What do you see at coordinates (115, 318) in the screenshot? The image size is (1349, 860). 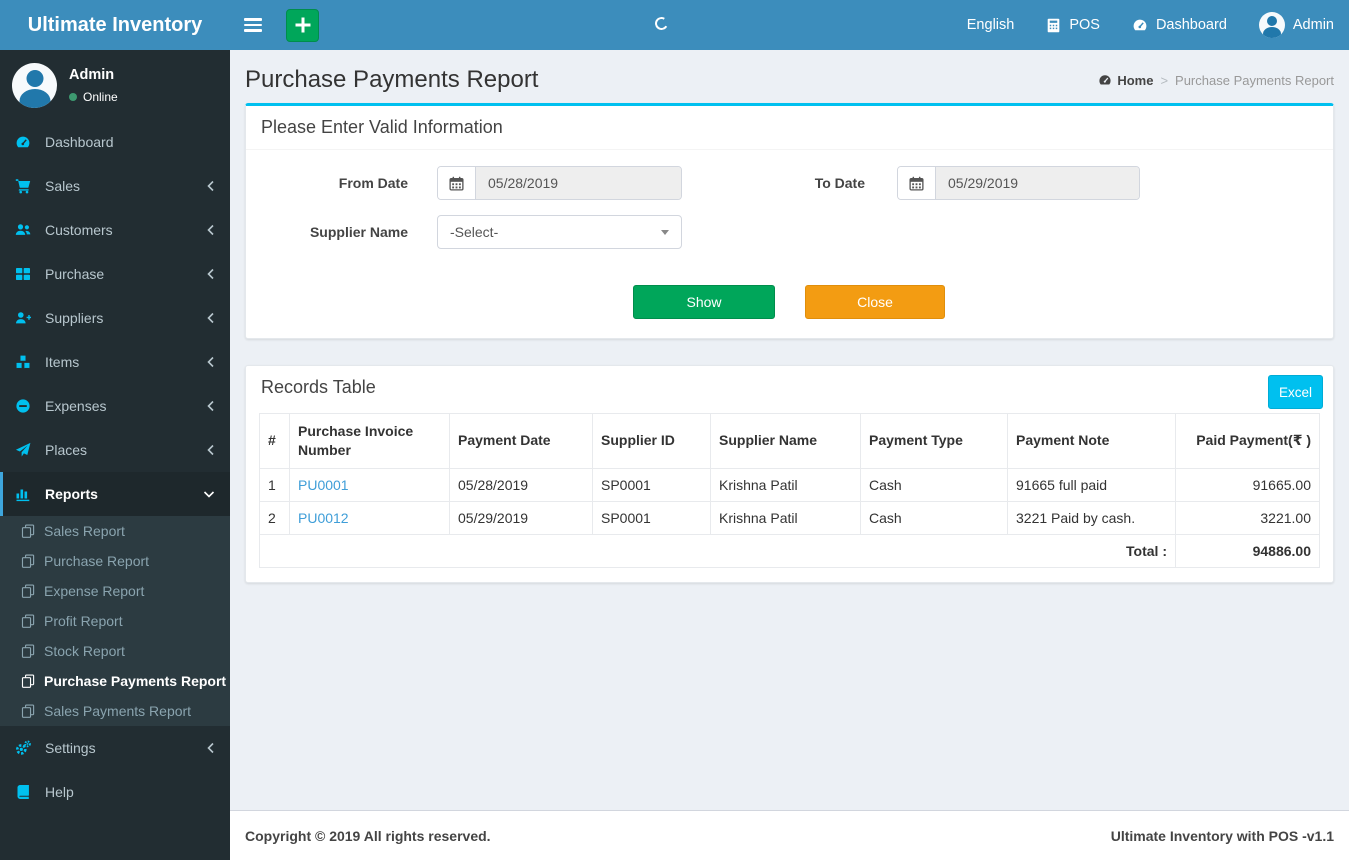 I see `sidebar-item-suppliers: Suppliers` at bounding box center [115, 318].